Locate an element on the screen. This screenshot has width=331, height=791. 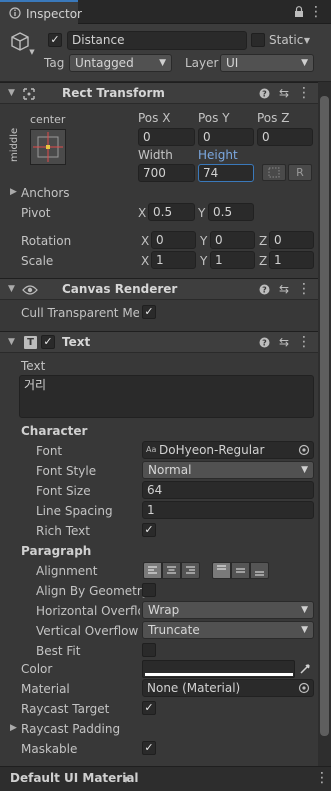
rich-text-checkbox: ✓ is located at coordinates (149, 530).